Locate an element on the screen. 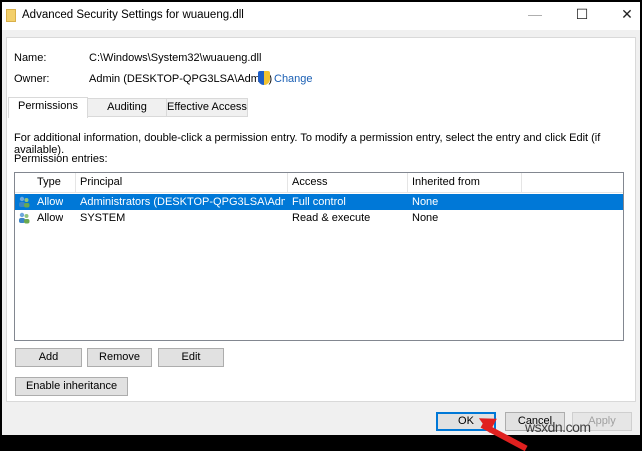 The width and height of the screenshot is (642, 451). tab-effective-access: Effective Access is located at coordinates (207, 107).